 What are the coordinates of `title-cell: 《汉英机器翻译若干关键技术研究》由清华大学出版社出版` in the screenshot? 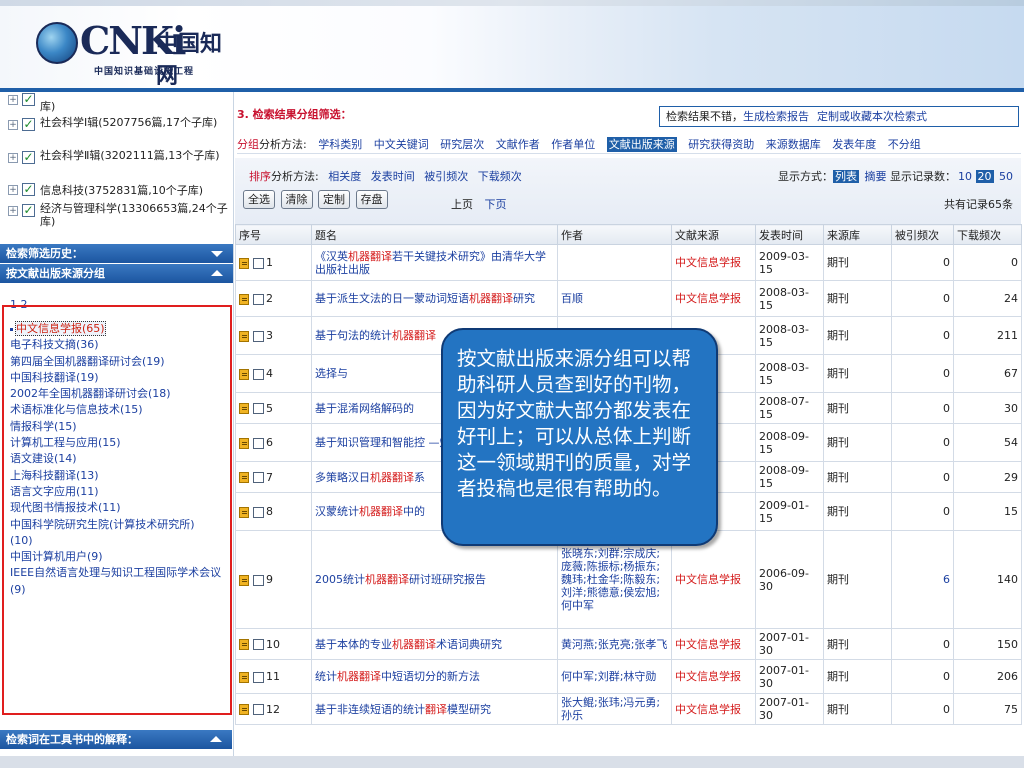 It's located at (434, 262).